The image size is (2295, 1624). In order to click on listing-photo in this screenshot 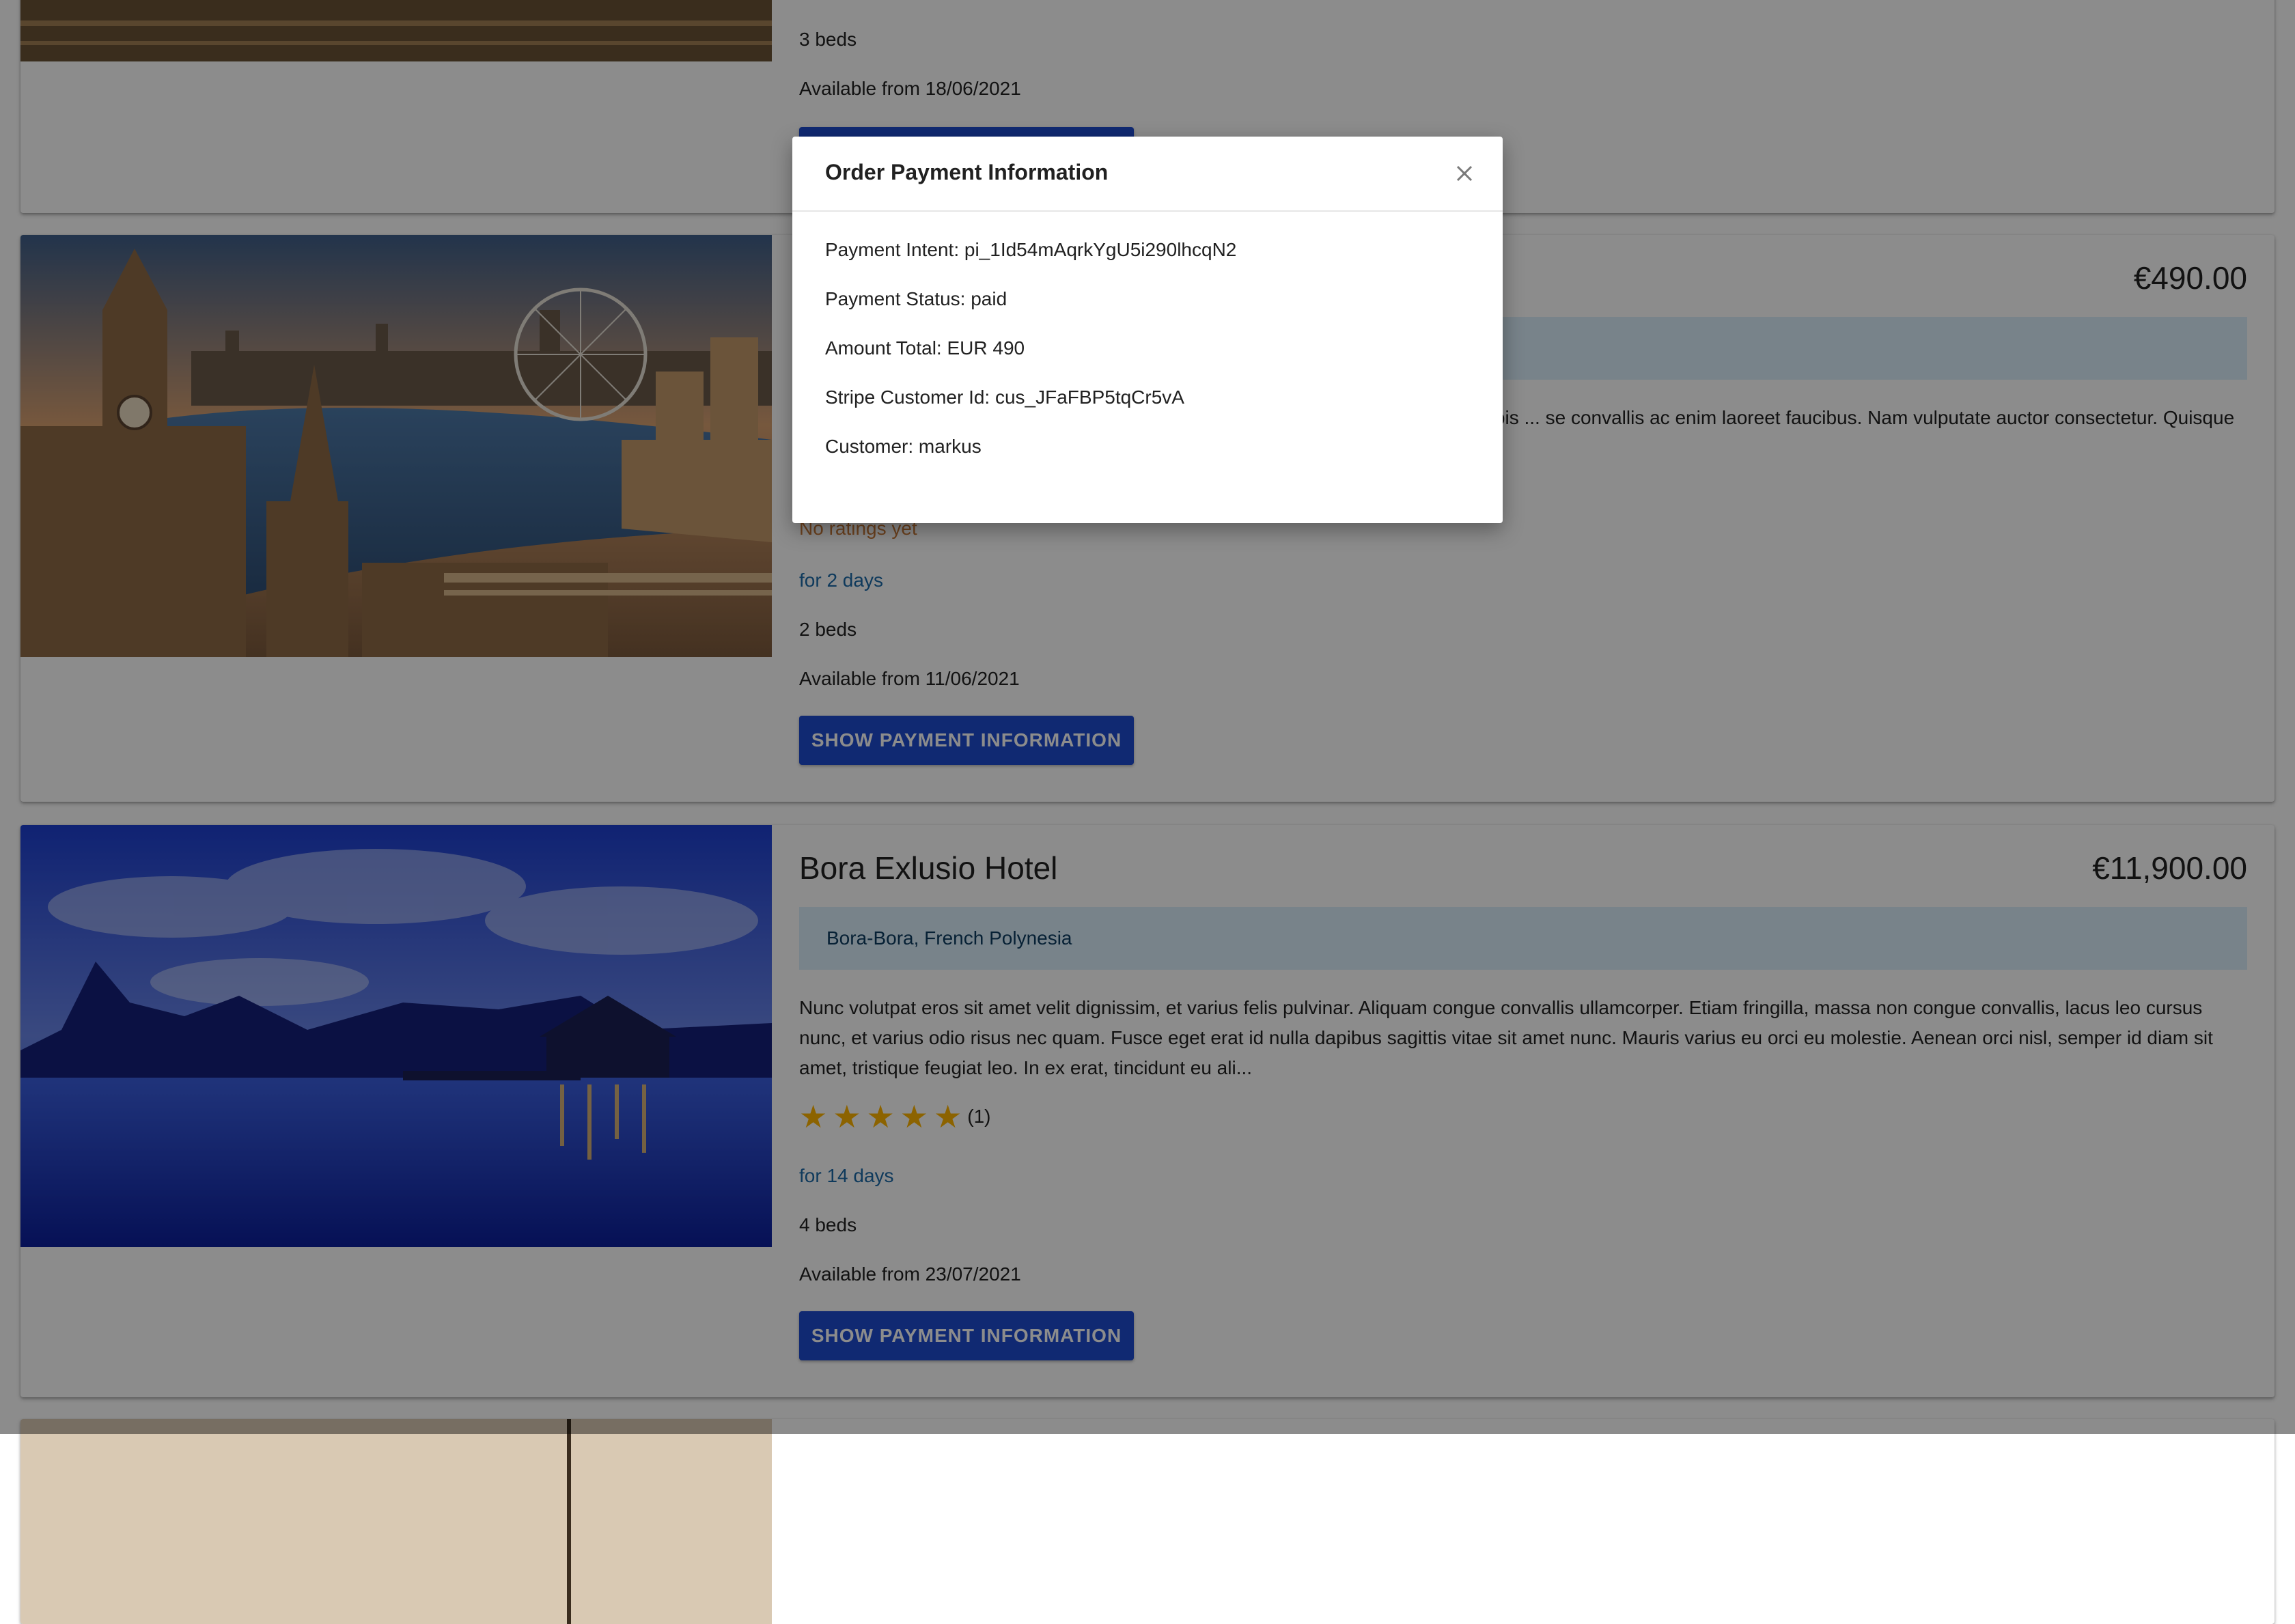, I will do `click(396, 1521)`.